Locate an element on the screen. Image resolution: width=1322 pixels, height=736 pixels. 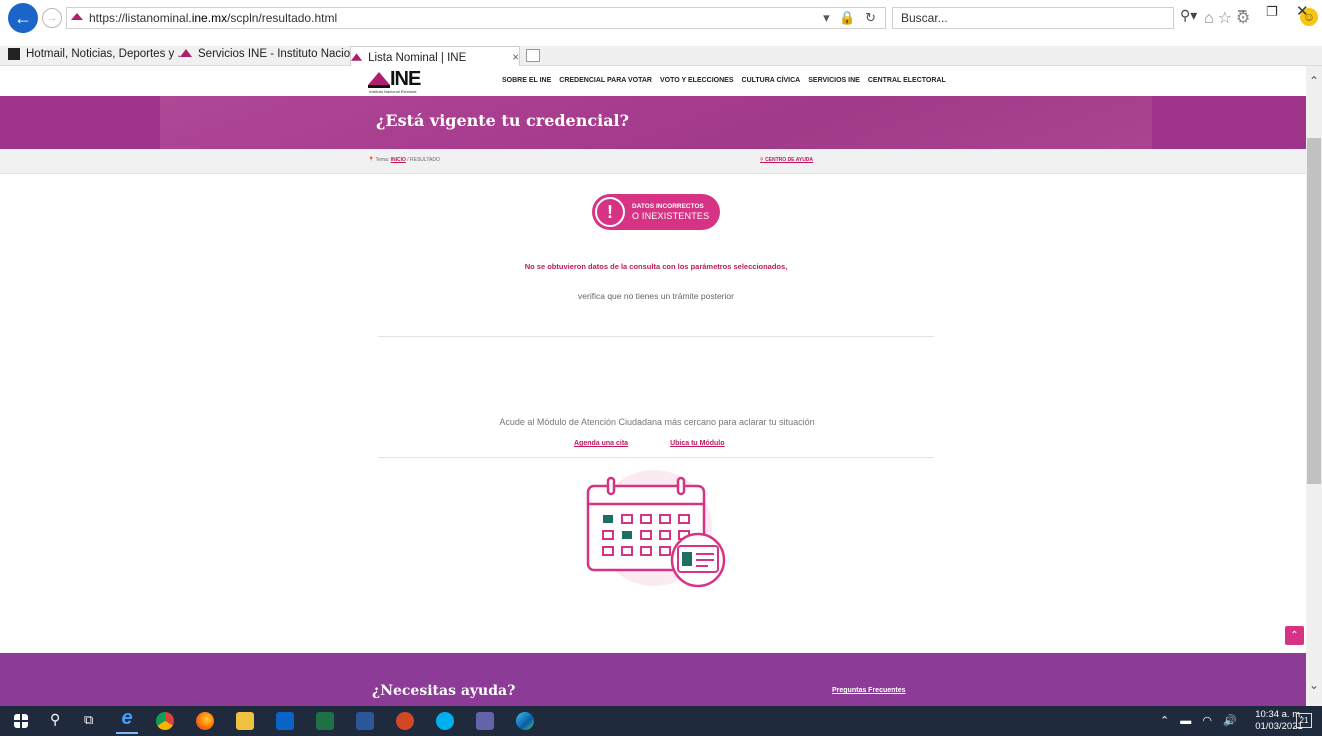
window-close-button: ✕ is located at coordinates (1302, 11).